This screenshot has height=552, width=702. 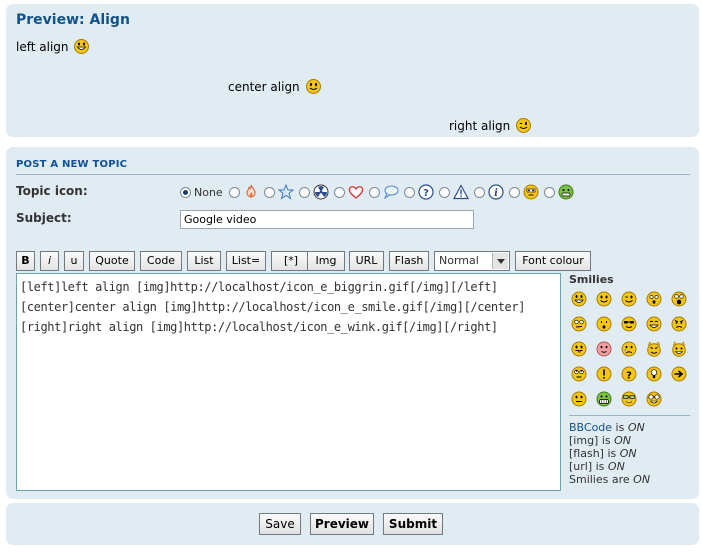 I want to click on lol-smiley-icon, so click(x=654, y=324).